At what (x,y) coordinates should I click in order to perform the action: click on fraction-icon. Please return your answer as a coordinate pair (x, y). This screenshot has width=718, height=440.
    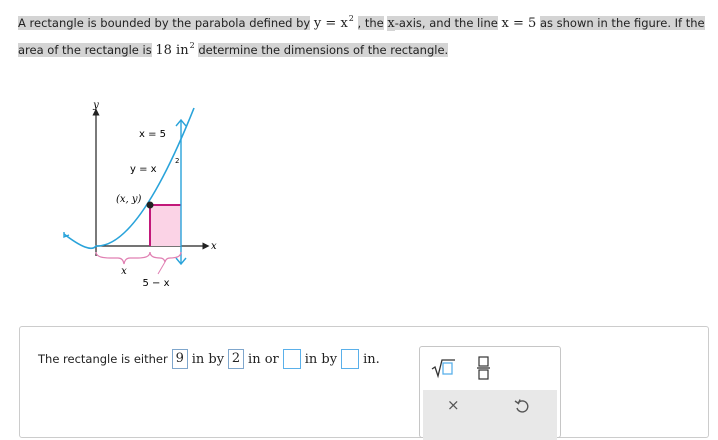
    Looking at the image, I should click on (484, 368).